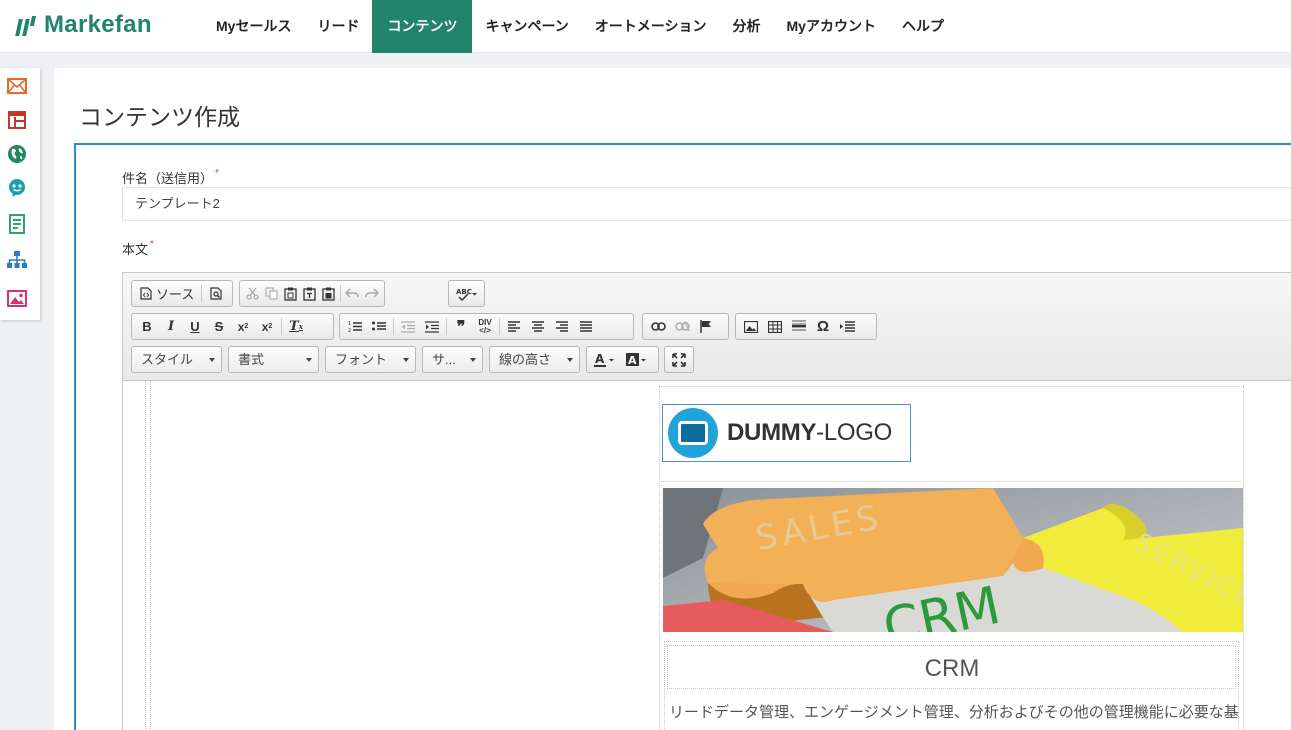  I want to click on preview-icon, so click(216, 293).